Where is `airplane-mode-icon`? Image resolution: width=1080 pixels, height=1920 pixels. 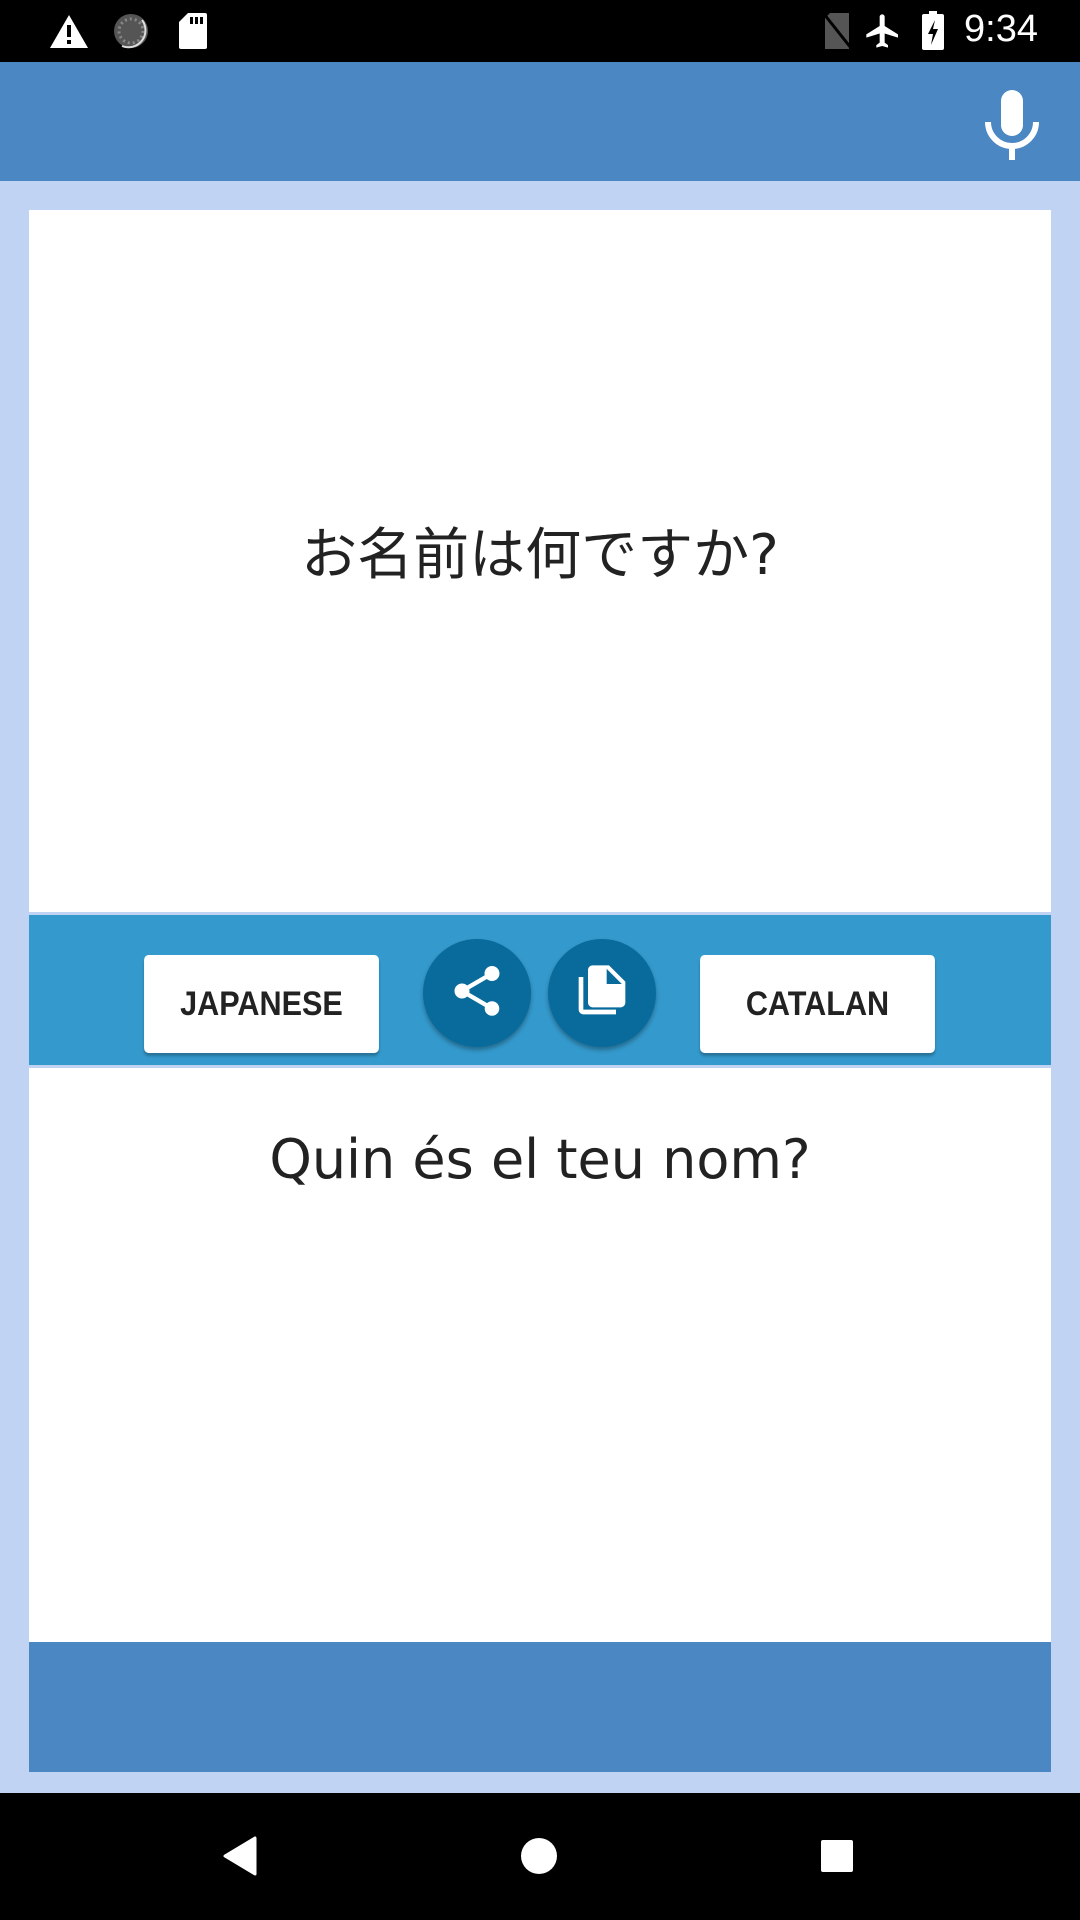
airplane-mode-icon is located at coordinates (883, 31).